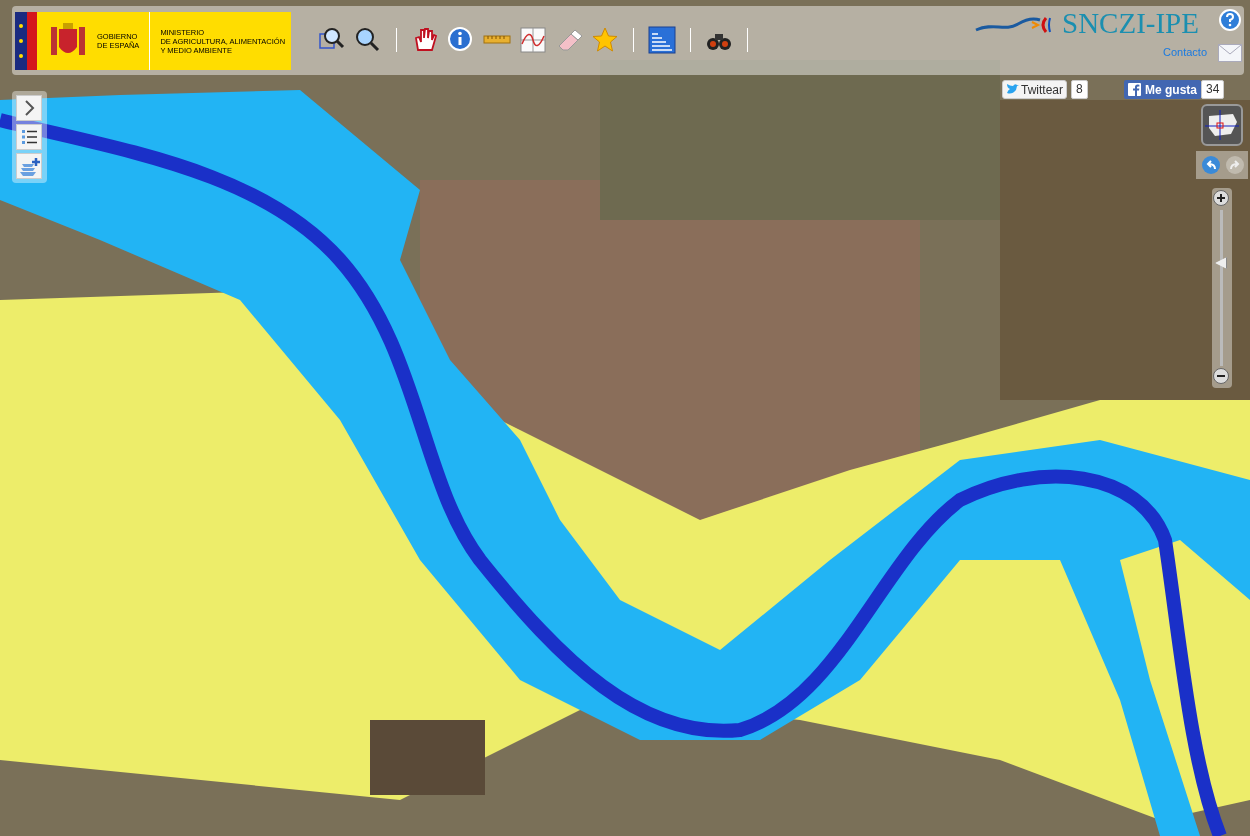  What do you see at coordinates (1134, 89) in the screenshot?
I see `facebook-icon` at bounding box center [1134, 89].